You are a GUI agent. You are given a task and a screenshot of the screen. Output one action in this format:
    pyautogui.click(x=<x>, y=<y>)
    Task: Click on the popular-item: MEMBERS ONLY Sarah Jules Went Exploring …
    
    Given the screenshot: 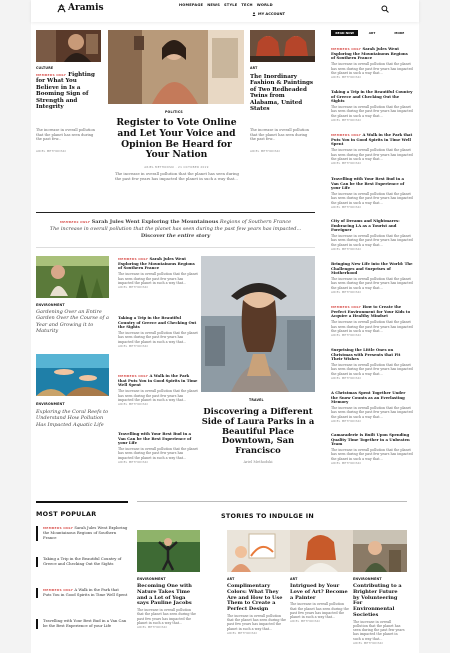 What is the action you would take?
    pyautogui.click(x=82, y=533)
    